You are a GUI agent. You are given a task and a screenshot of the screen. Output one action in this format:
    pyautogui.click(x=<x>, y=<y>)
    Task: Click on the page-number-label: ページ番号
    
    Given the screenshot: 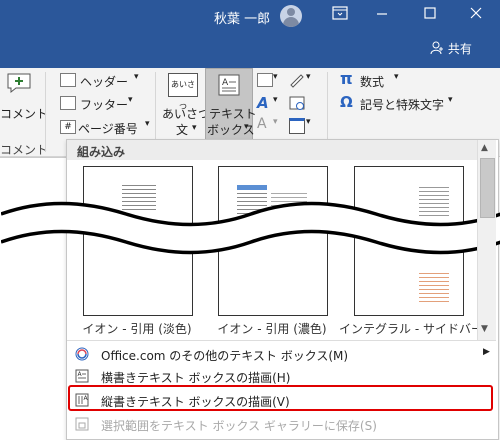 What is the action you would take?
    pyautogui.click(x=108, y=129)
    